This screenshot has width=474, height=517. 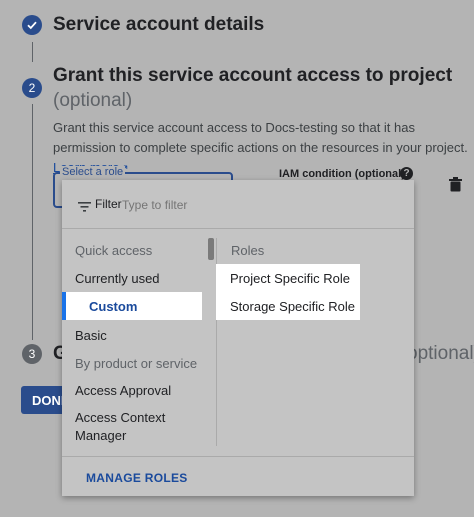 I want to click on role-project-specific: Project Specific Role, so click(x=288, y=278).